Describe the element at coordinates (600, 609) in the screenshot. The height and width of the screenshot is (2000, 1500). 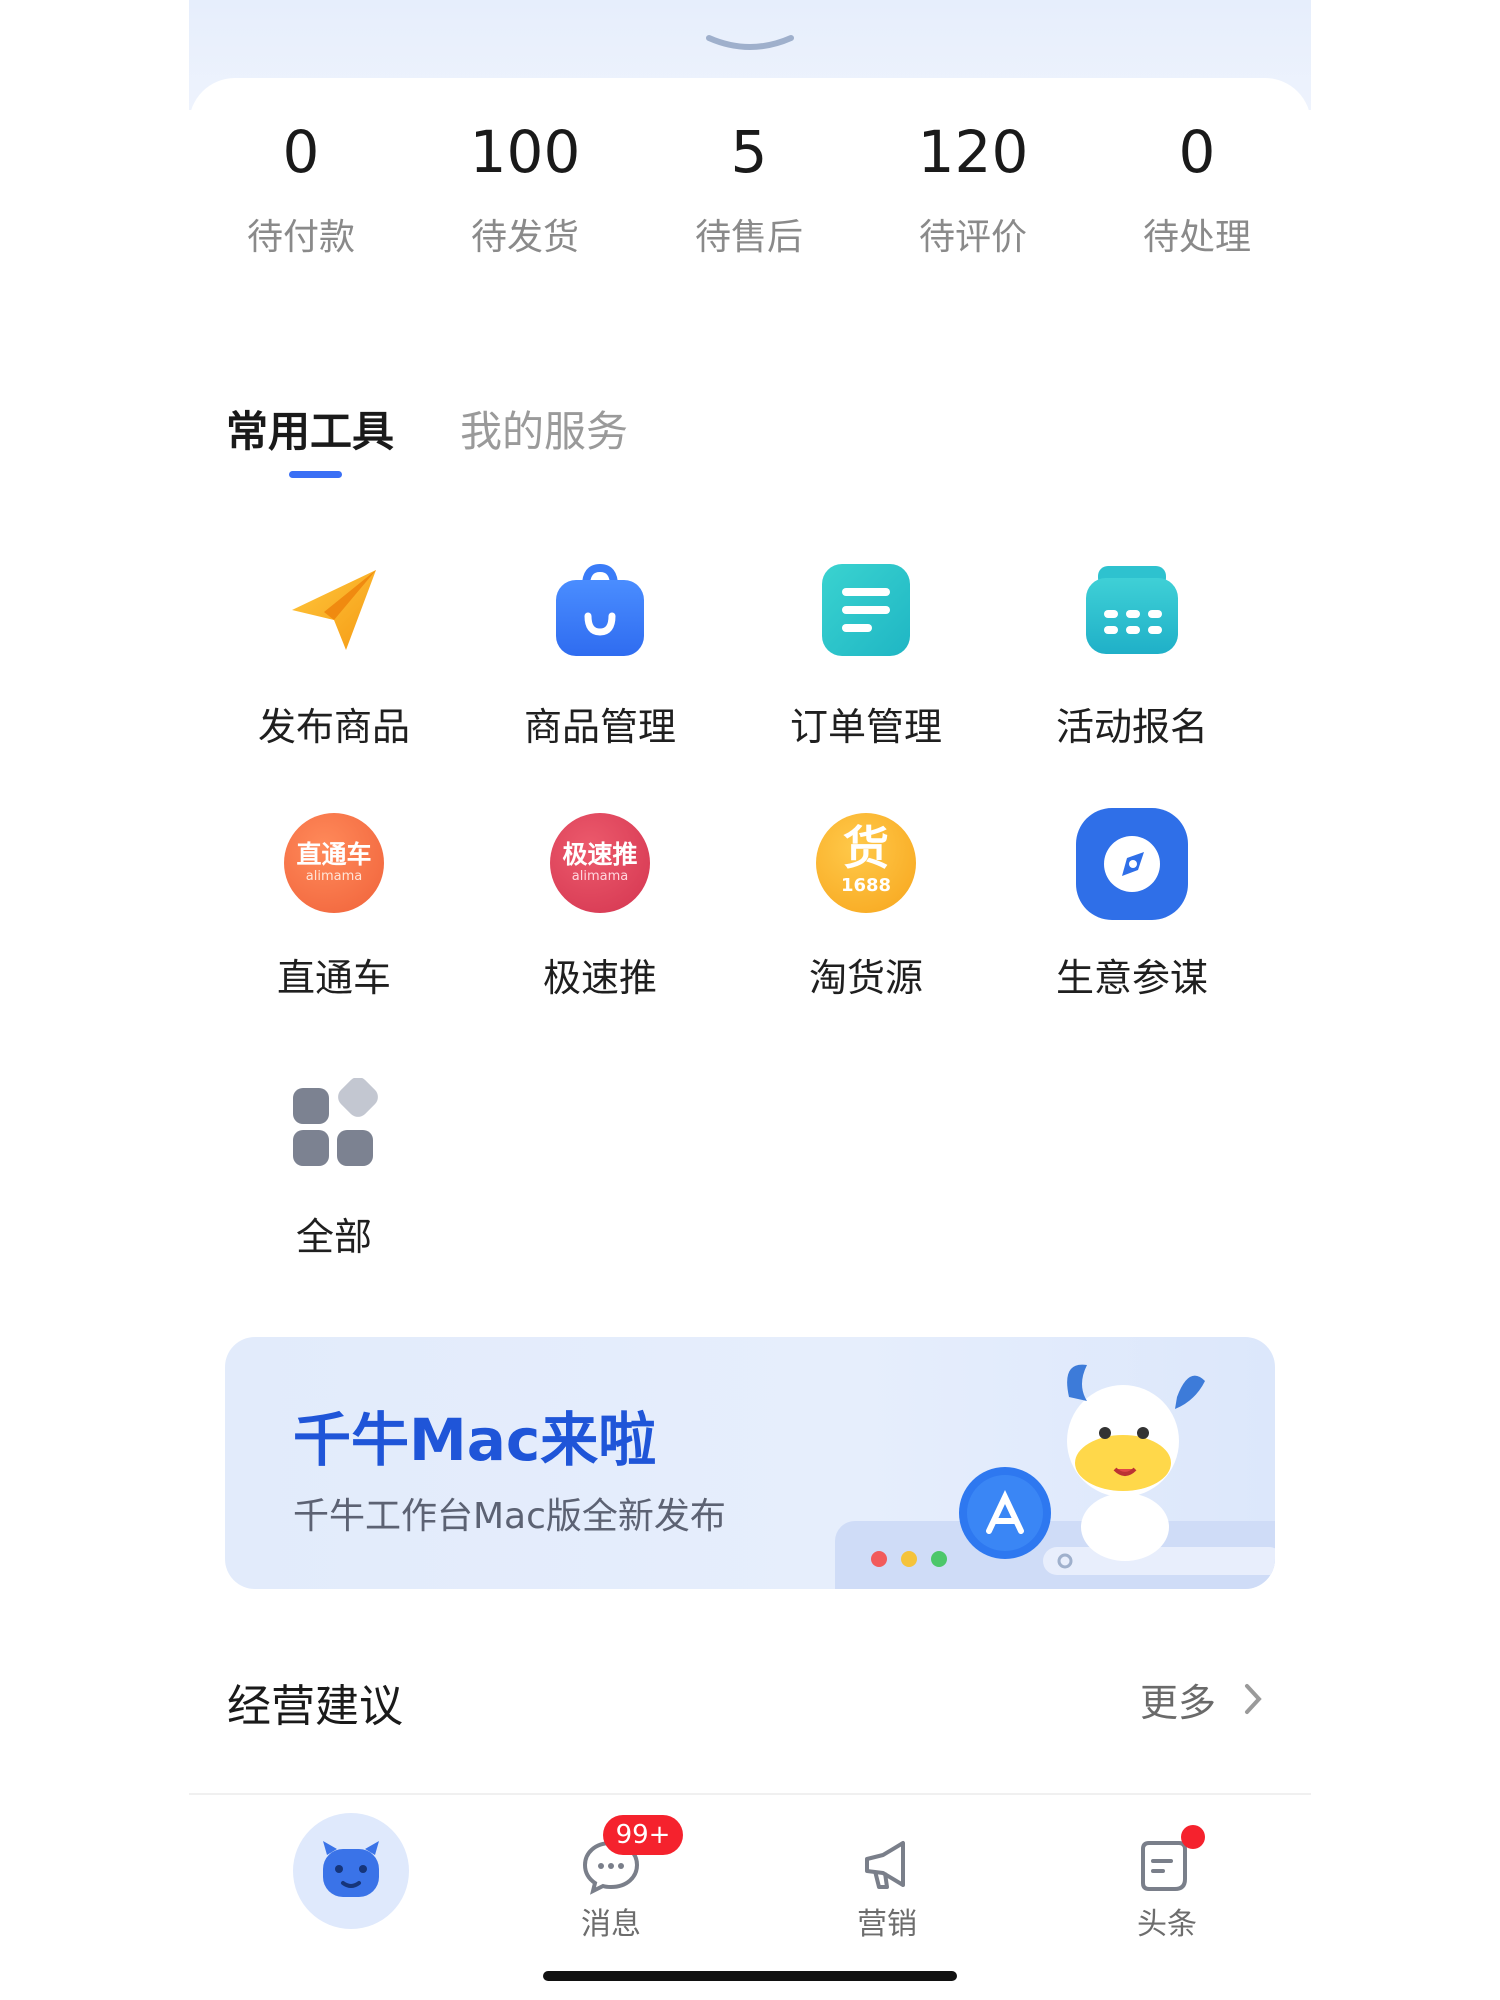
I see `shopping-bag-icon` at that location.